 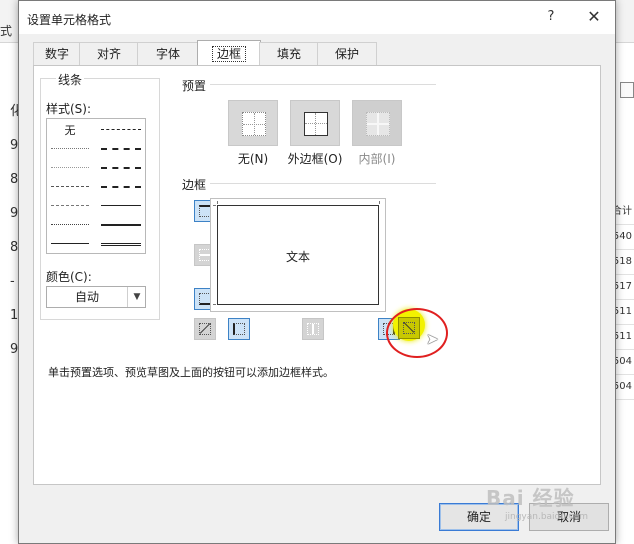 I want to click on preset-outline-label: 外边框(O), so click(x=315, y=159).